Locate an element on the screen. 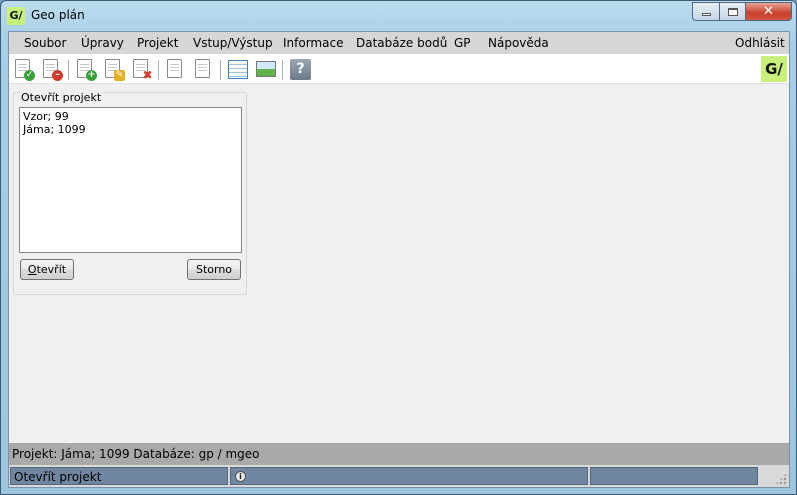  toolbar-button-list is located at coordinates (176, 70).